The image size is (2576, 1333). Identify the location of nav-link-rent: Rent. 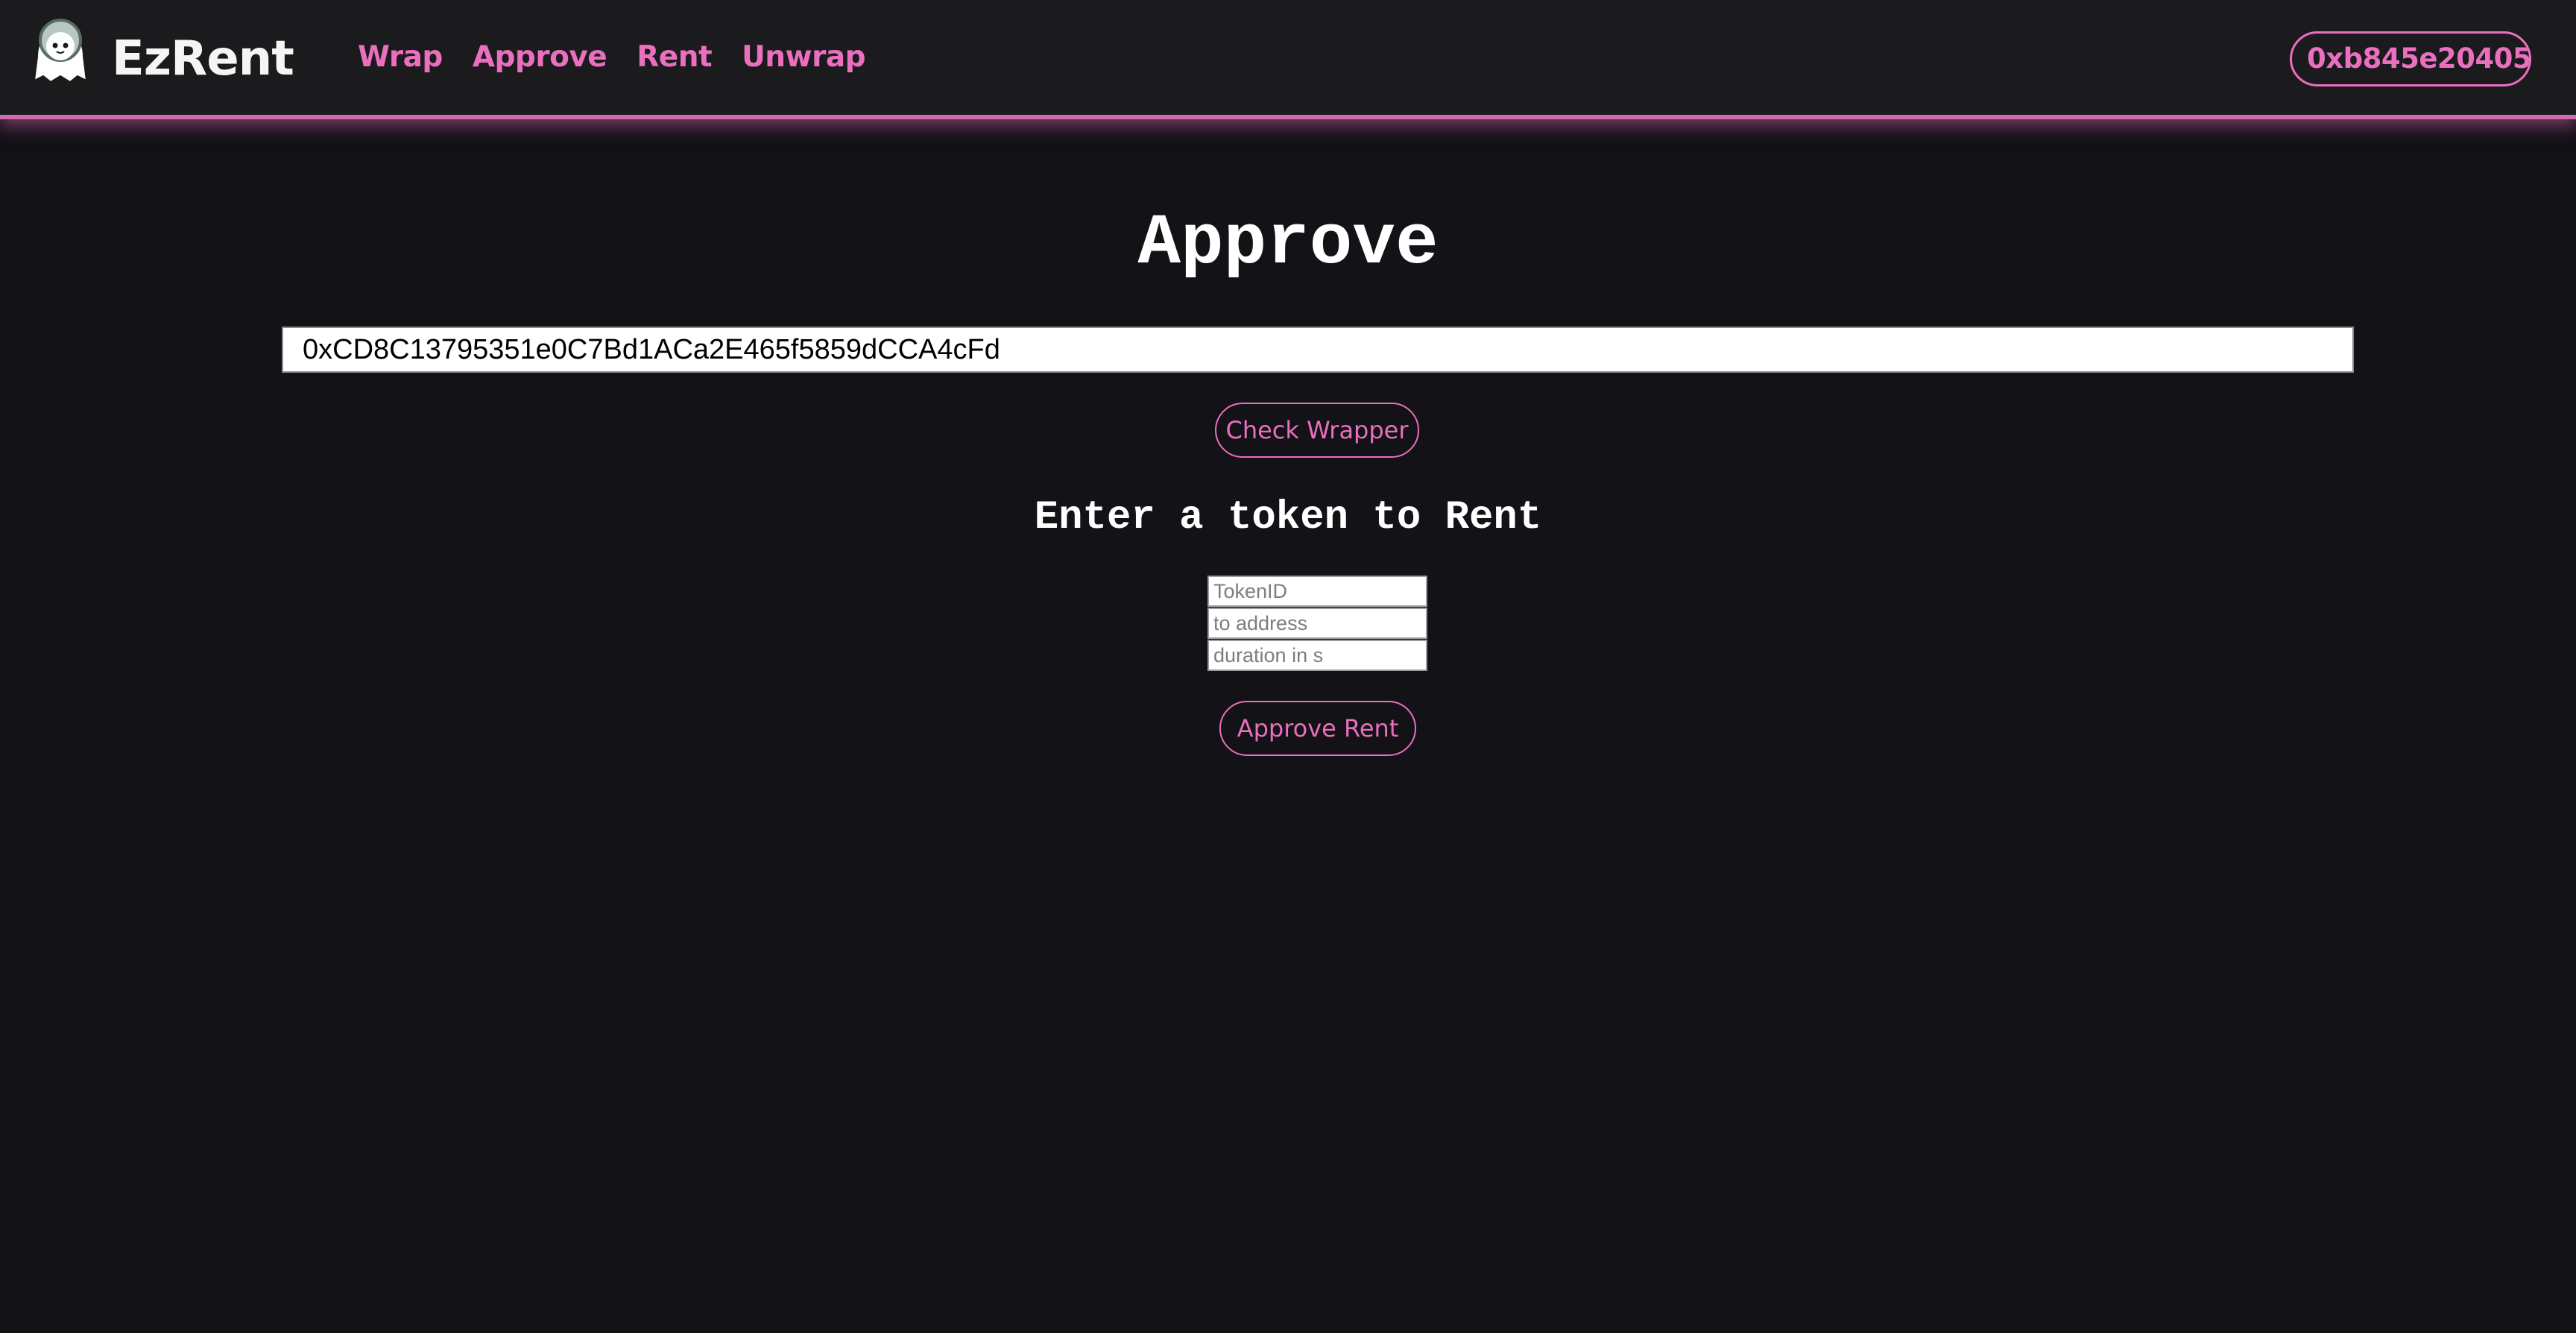
(674, 57).